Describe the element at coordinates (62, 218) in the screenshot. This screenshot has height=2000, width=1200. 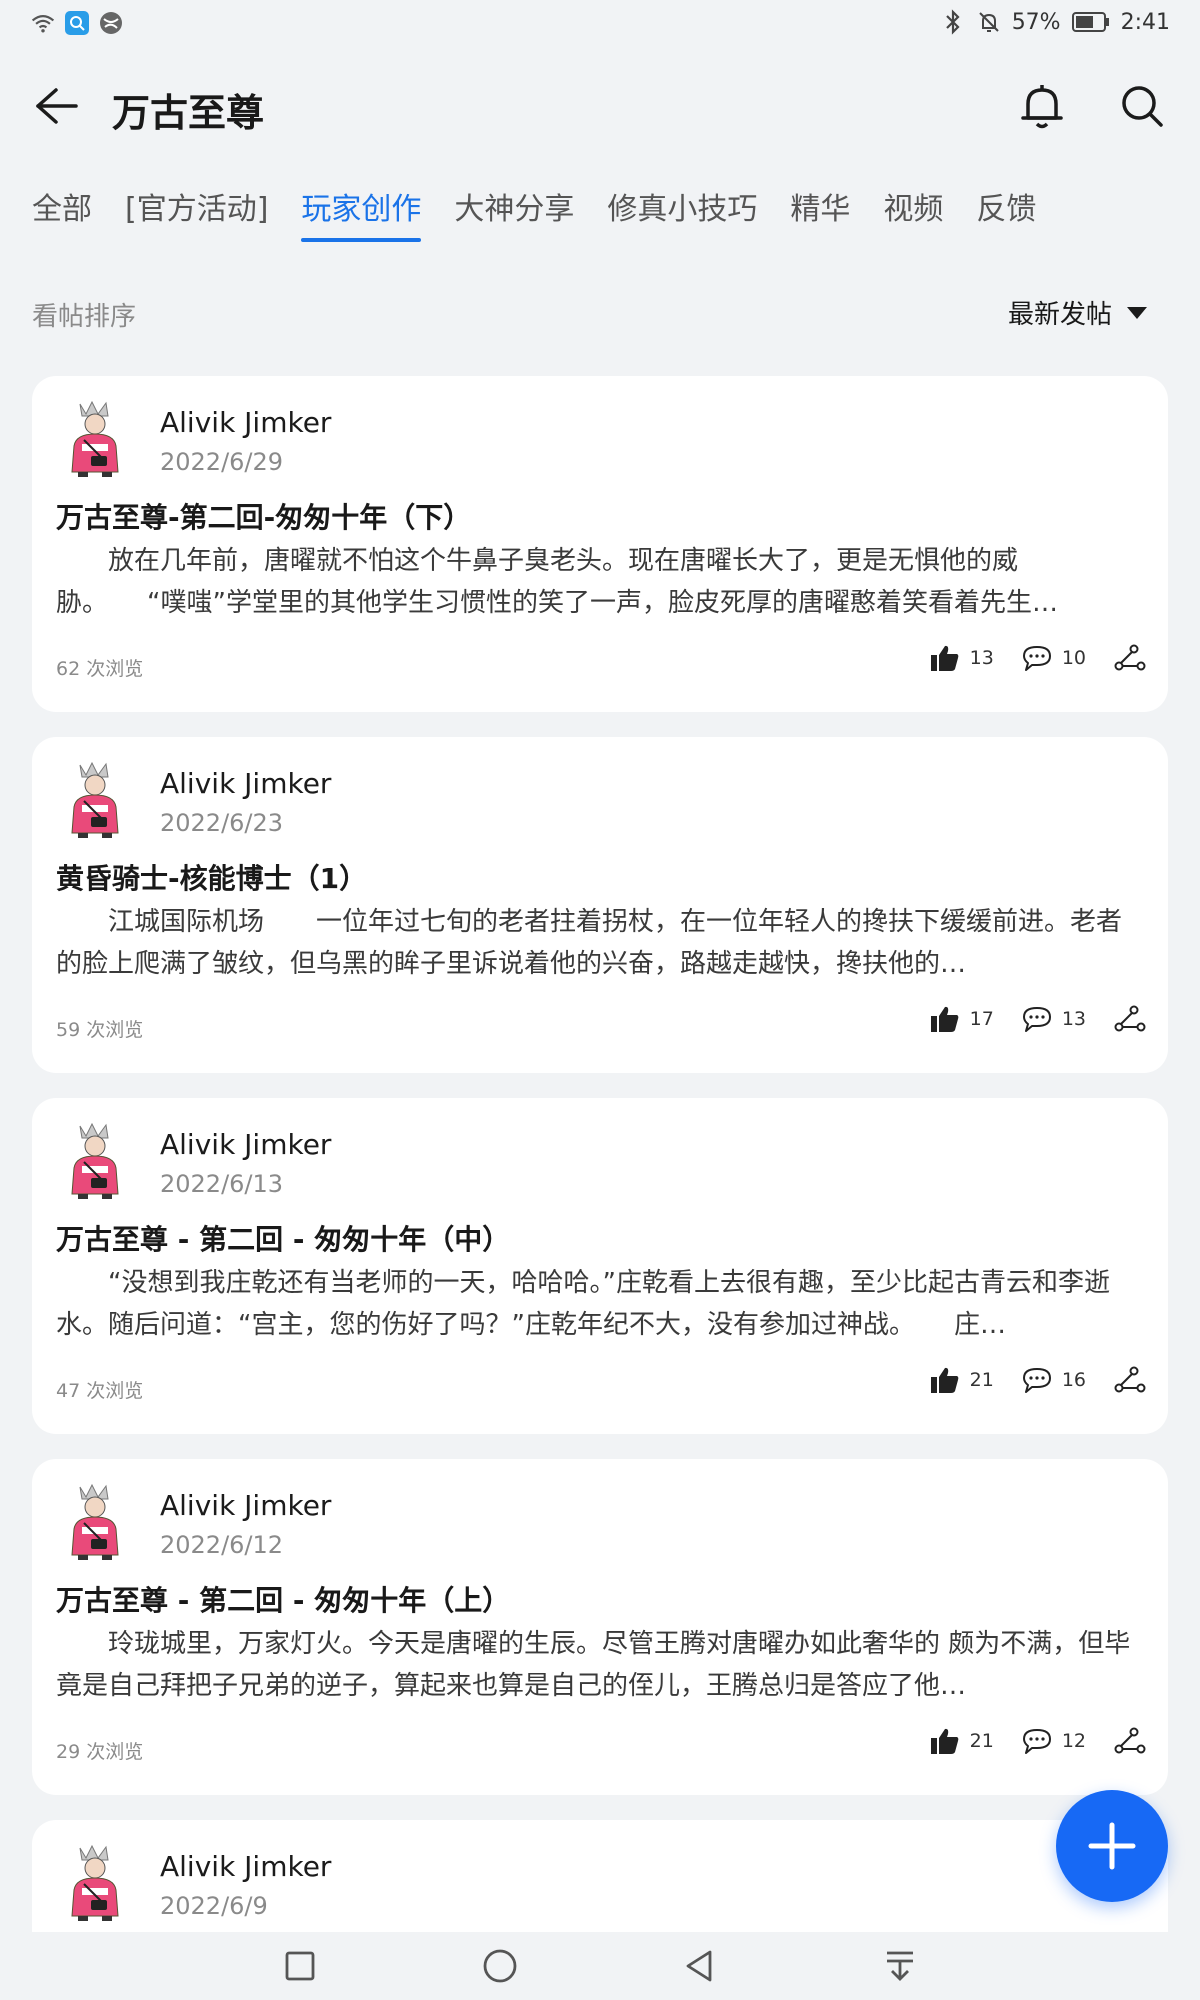
I see `tab-all: 全部` at that location.